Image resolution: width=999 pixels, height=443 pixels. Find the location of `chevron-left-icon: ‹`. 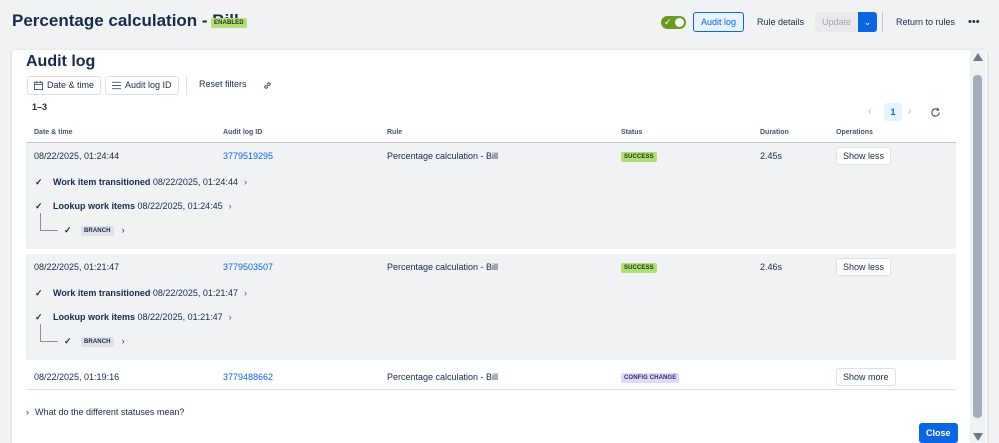

chevron-left-icon: ‹ is located at coordinates (869, 111).